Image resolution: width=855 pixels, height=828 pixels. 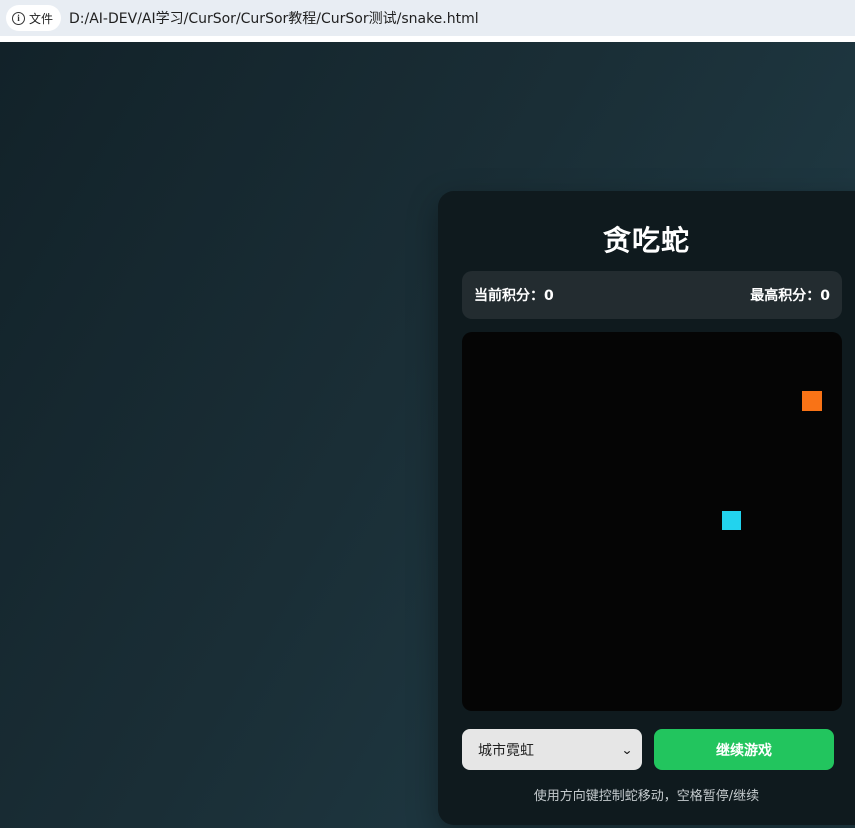 I want to click on current-score: 当前积分：0, so click(x=514, y=295).